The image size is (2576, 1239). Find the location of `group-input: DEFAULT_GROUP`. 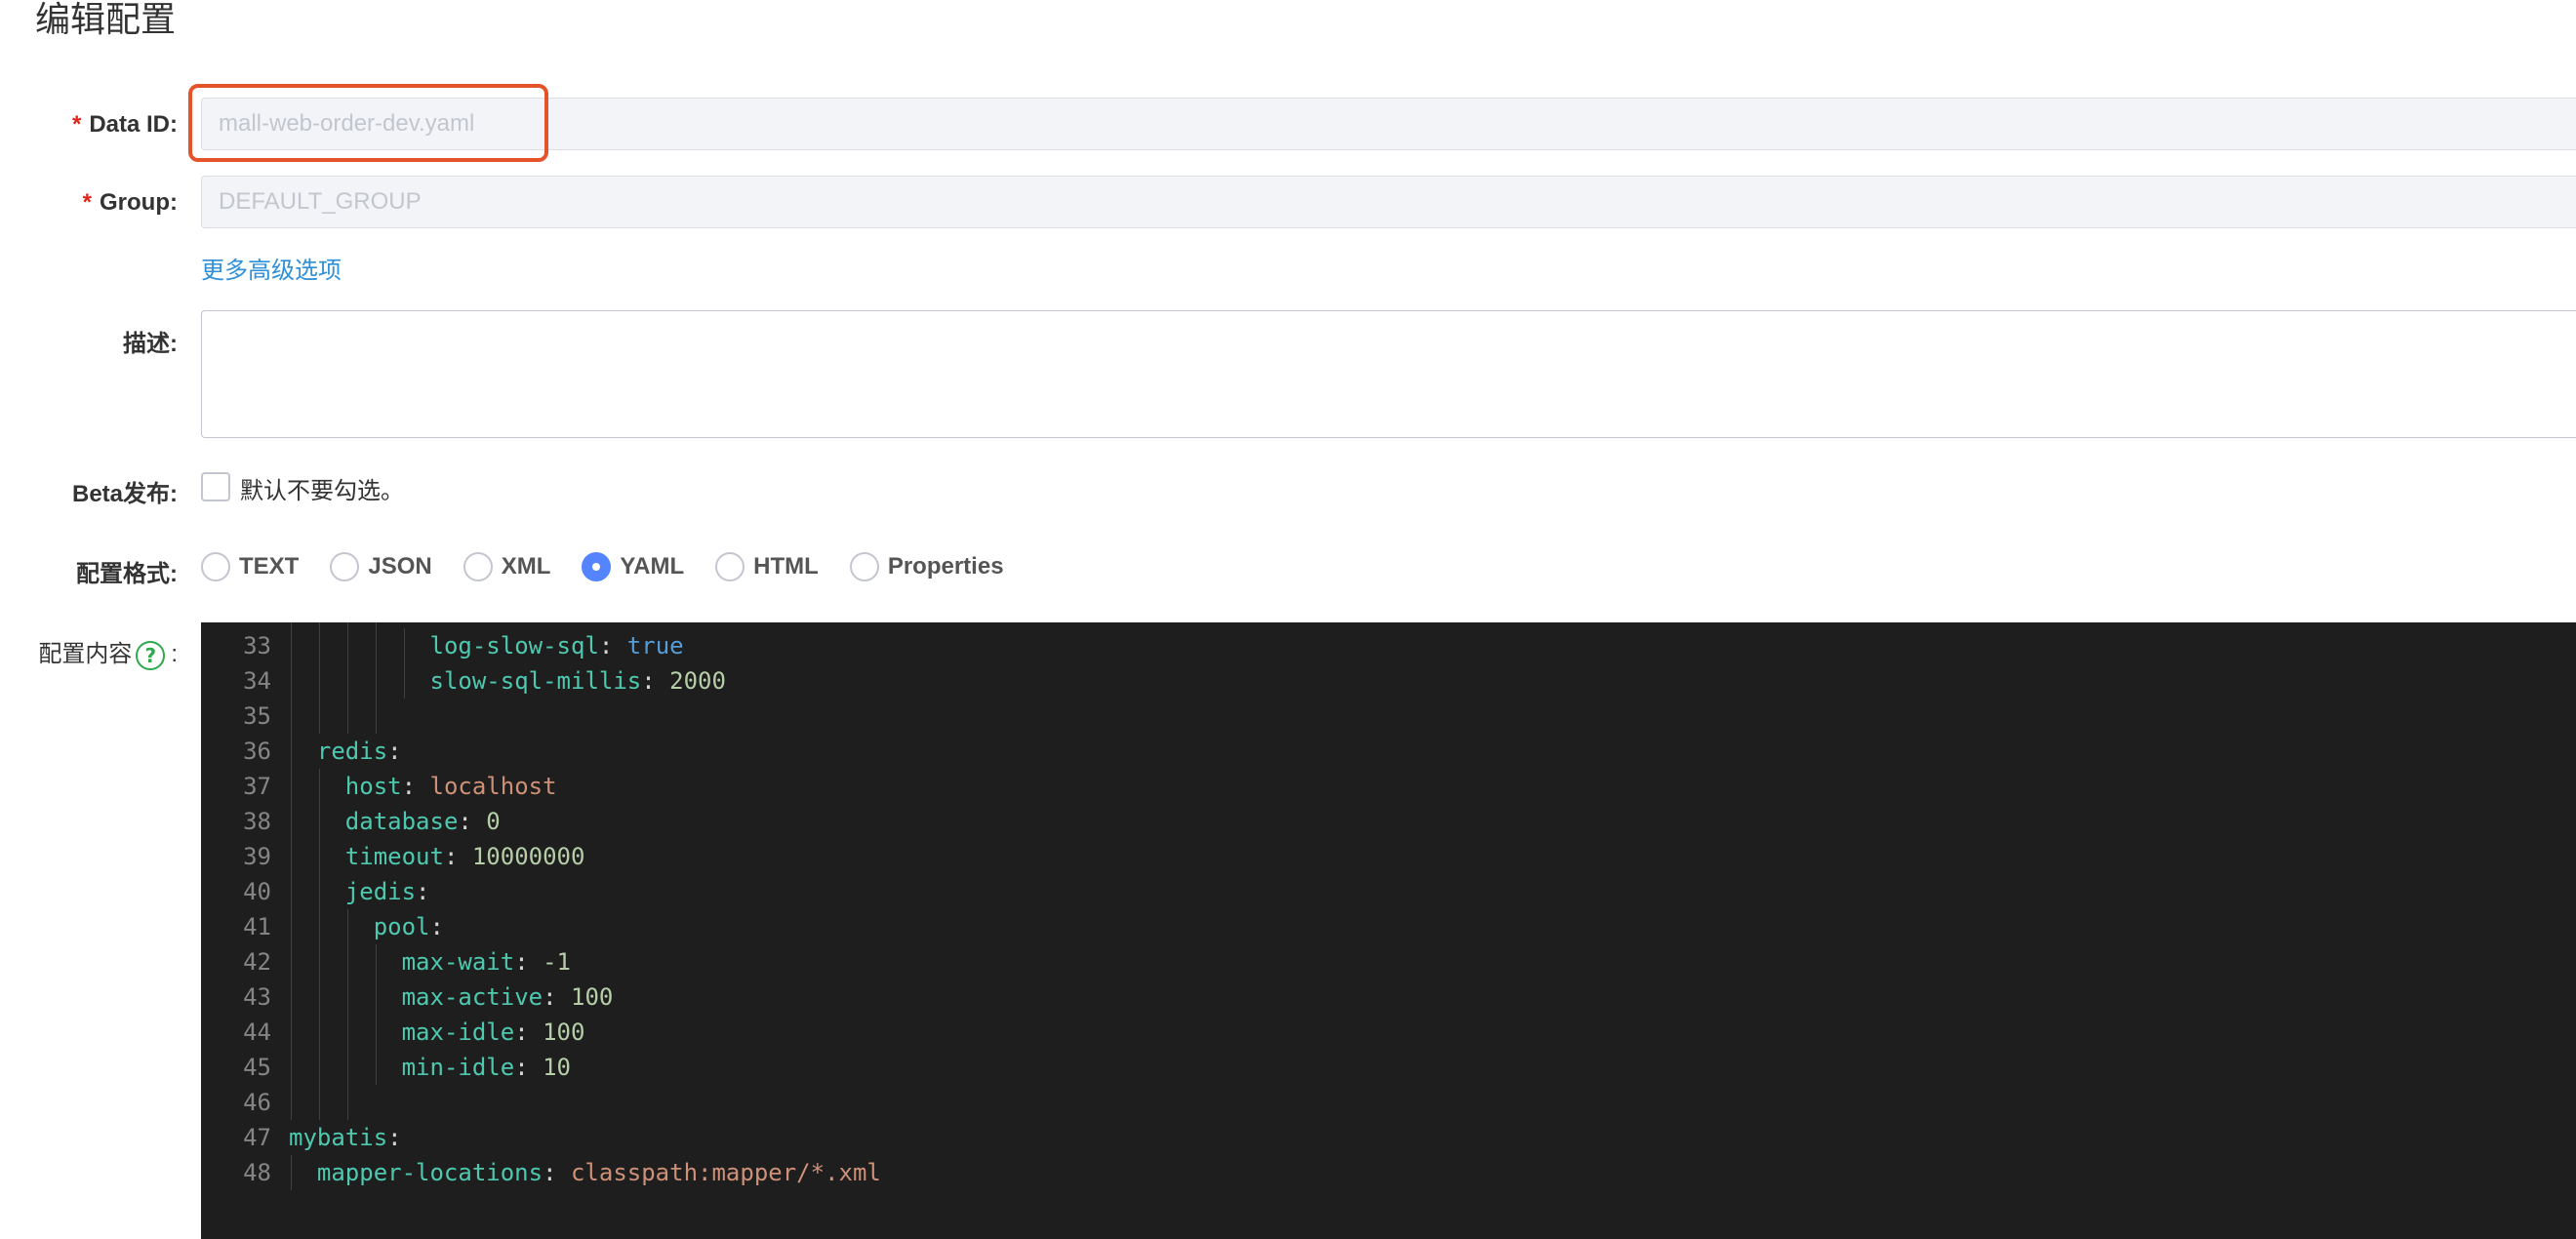

group-input: DEFAULT_GROUP is located at coordinates (1388, 202).